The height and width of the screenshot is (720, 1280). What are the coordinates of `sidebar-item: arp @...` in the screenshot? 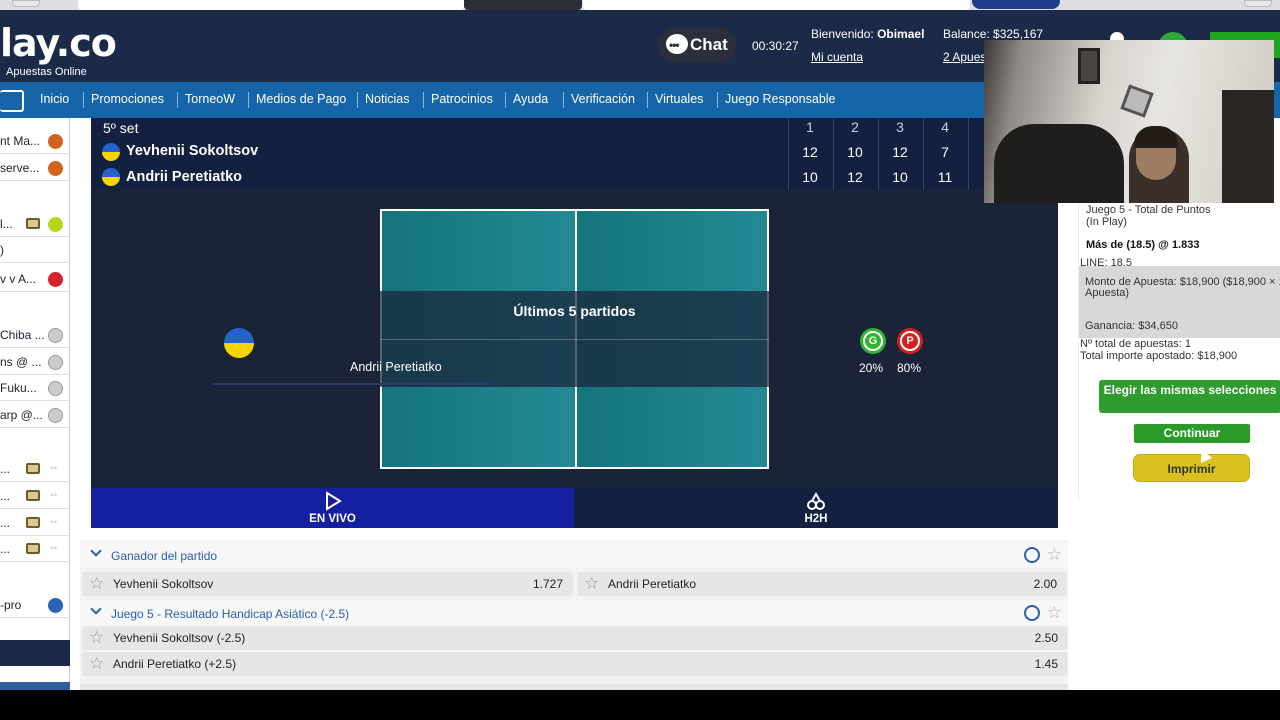 It's located at (35, 415).